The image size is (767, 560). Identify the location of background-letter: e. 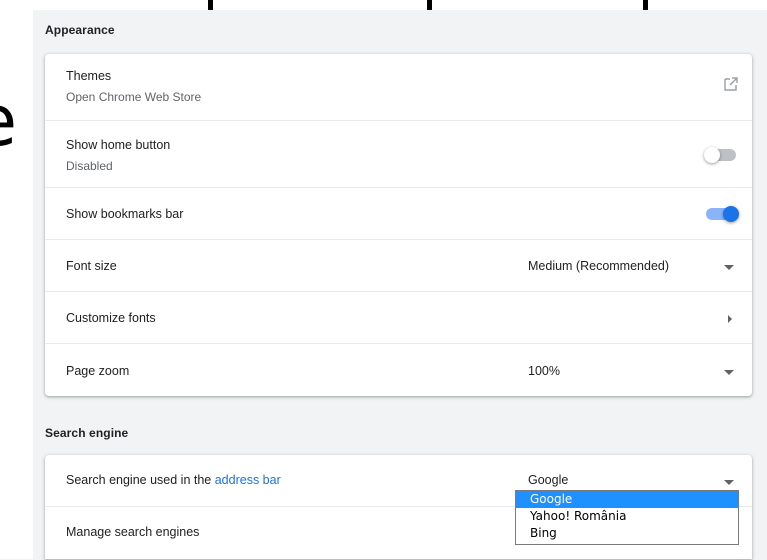
(8, 121).